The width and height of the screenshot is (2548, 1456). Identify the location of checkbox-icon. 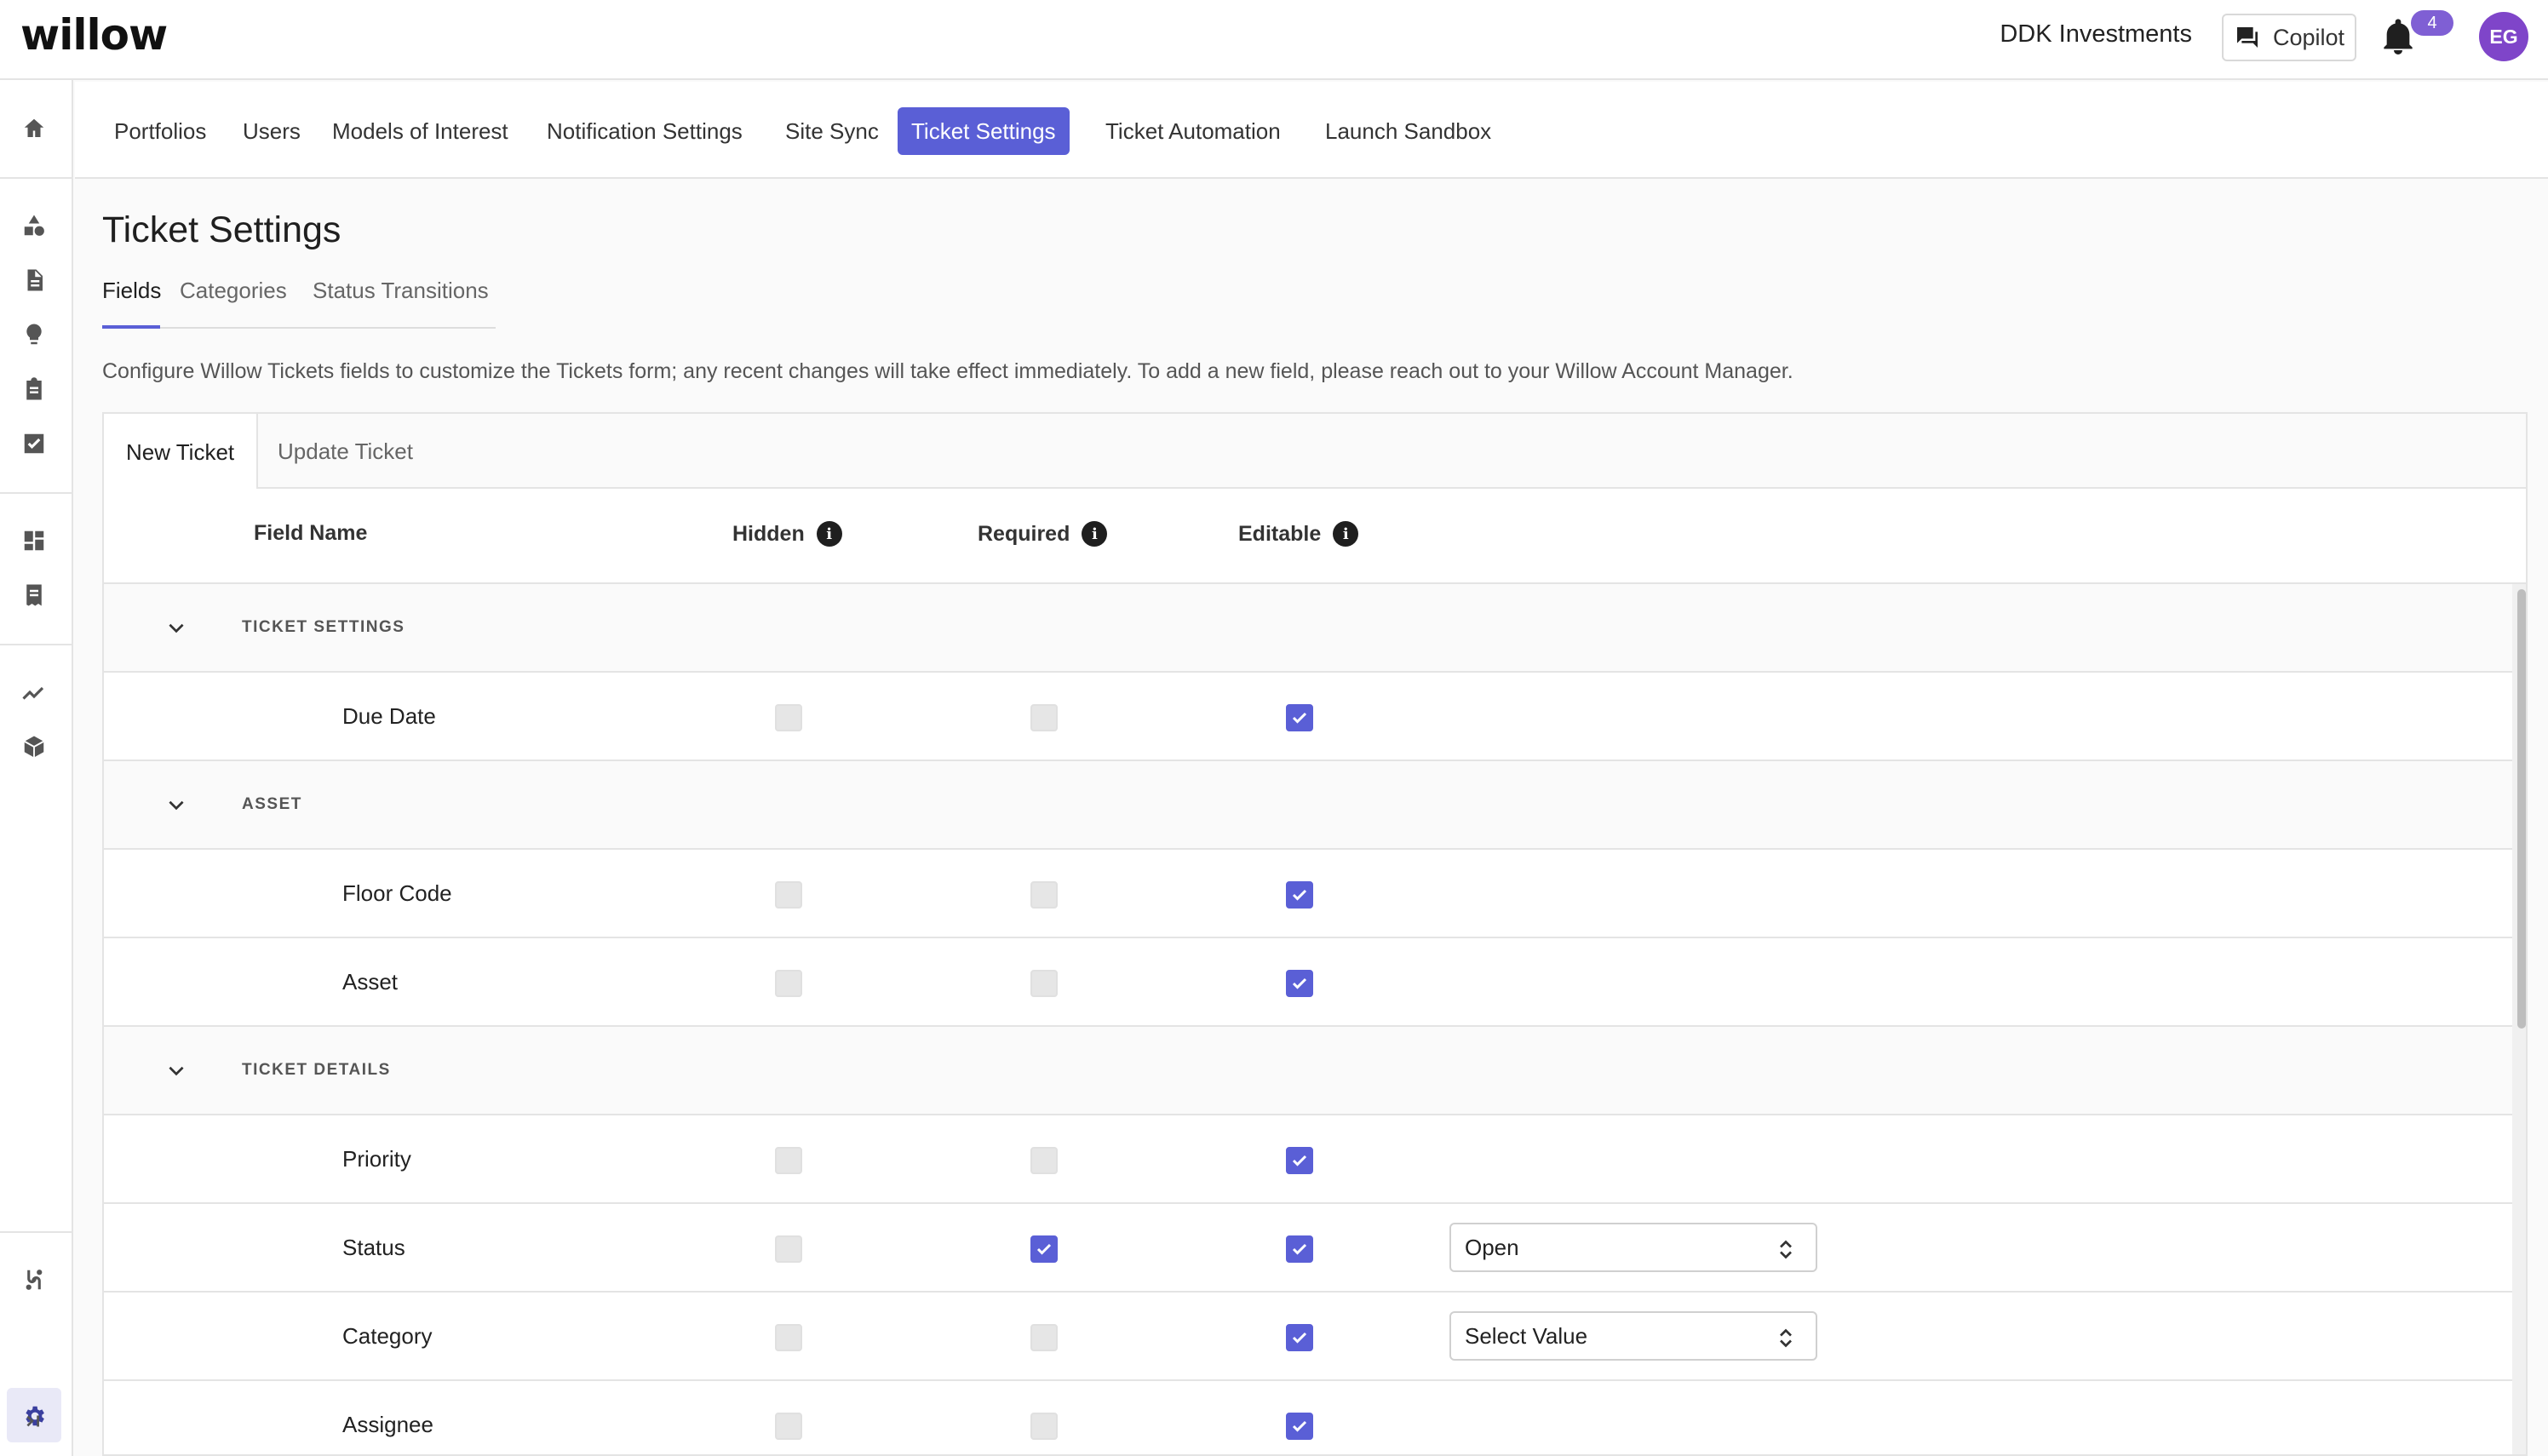
(34, 443).